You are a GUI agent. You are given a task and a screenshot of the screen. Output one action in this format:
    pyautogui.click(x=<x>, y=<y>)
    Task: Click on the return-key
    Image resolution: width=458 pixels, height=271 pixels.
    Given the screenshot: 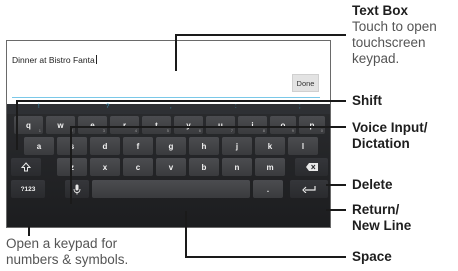 What is the action you would take?
    pyautogui.click(x=309, y=189)
    